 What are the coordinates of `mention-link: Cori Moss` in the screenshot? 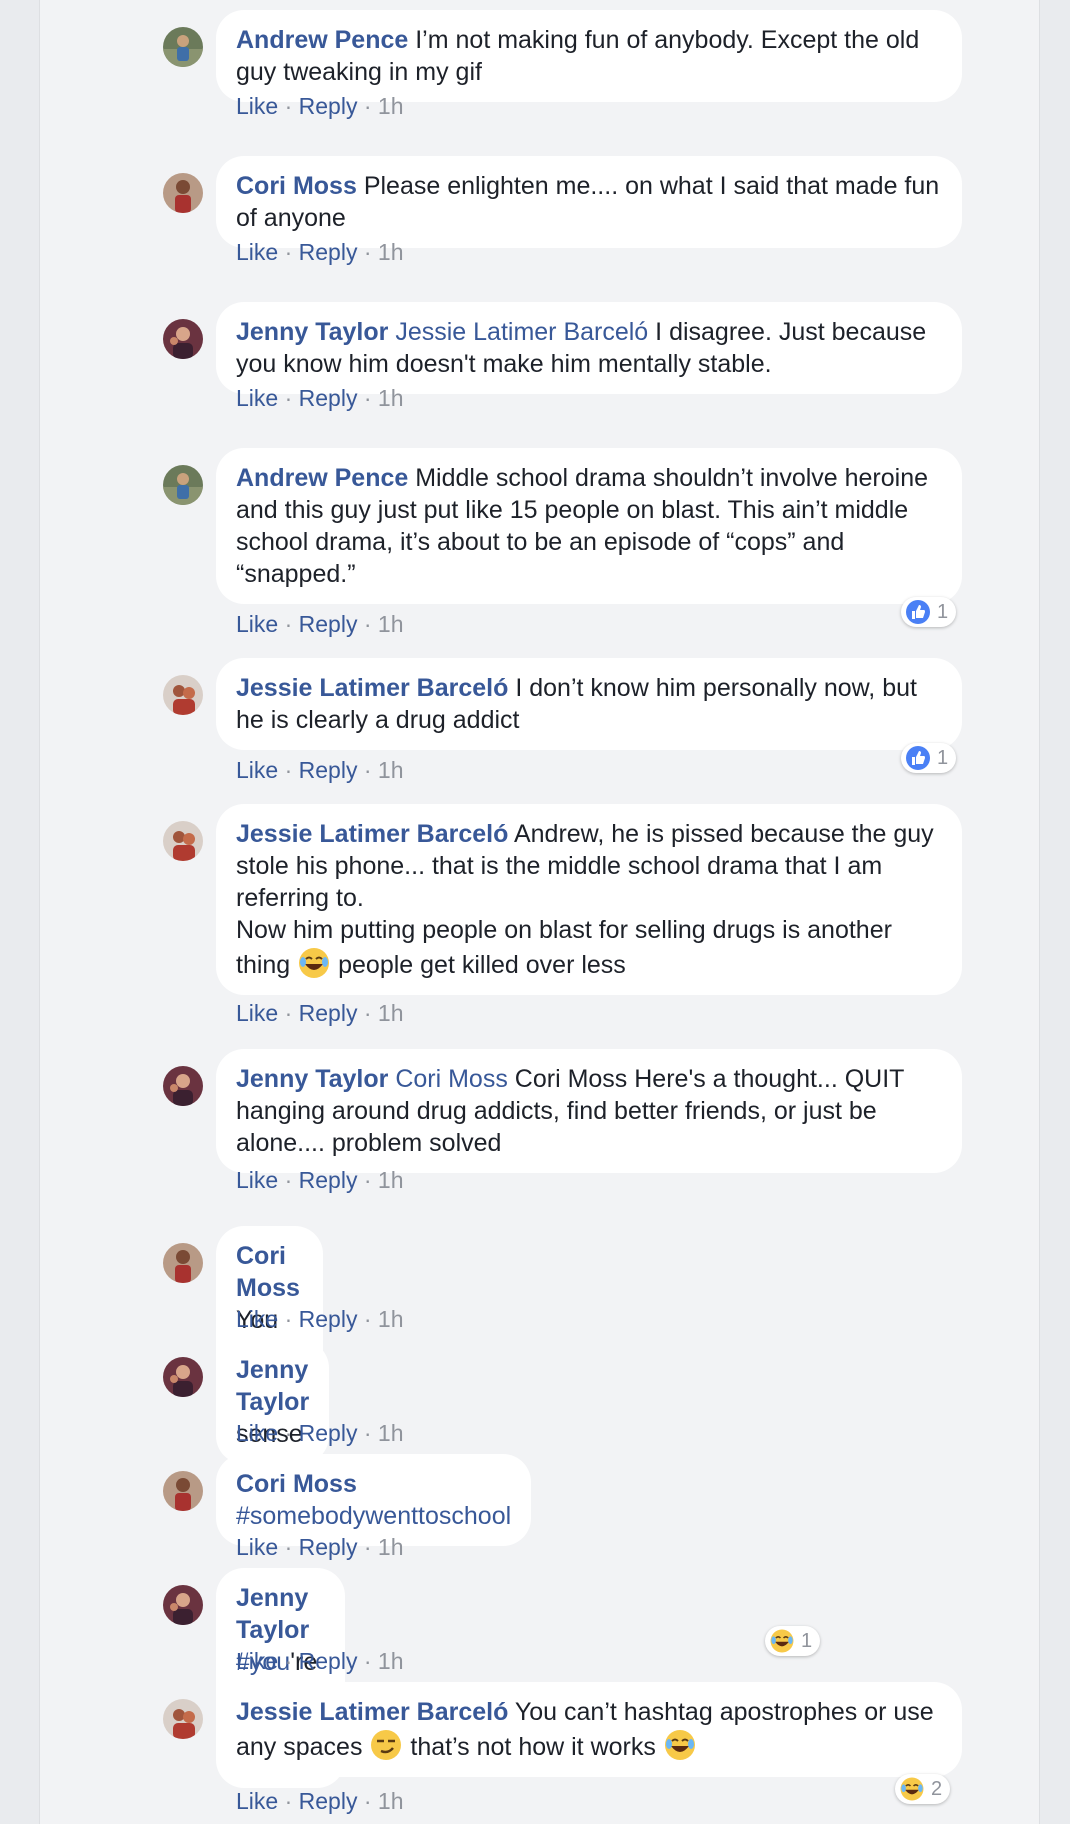 It's located at (451, 1079).